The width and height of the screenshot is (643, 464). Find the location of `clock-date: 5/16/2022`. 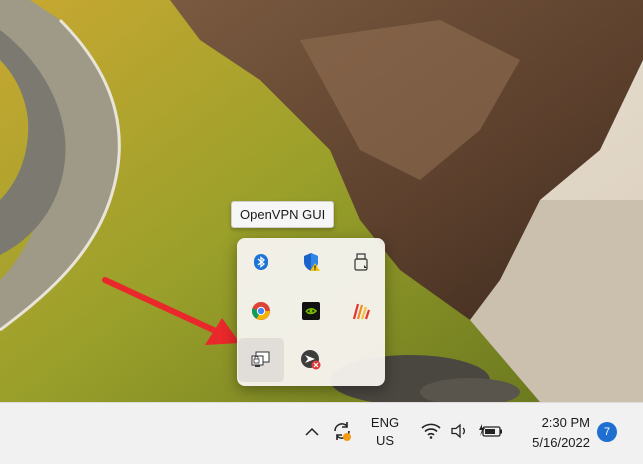

clock-date: 5/16/2022 is located at coordinates (561, 442).